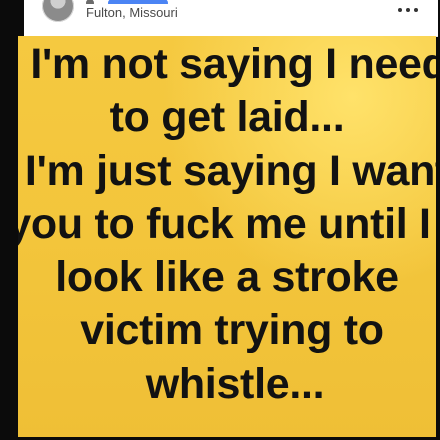 This screenshot has width=440, height=440. Describe the element at coordinates (132, 13) in the screenshot. I see `post-location: Fulton, Missouri` at that location.